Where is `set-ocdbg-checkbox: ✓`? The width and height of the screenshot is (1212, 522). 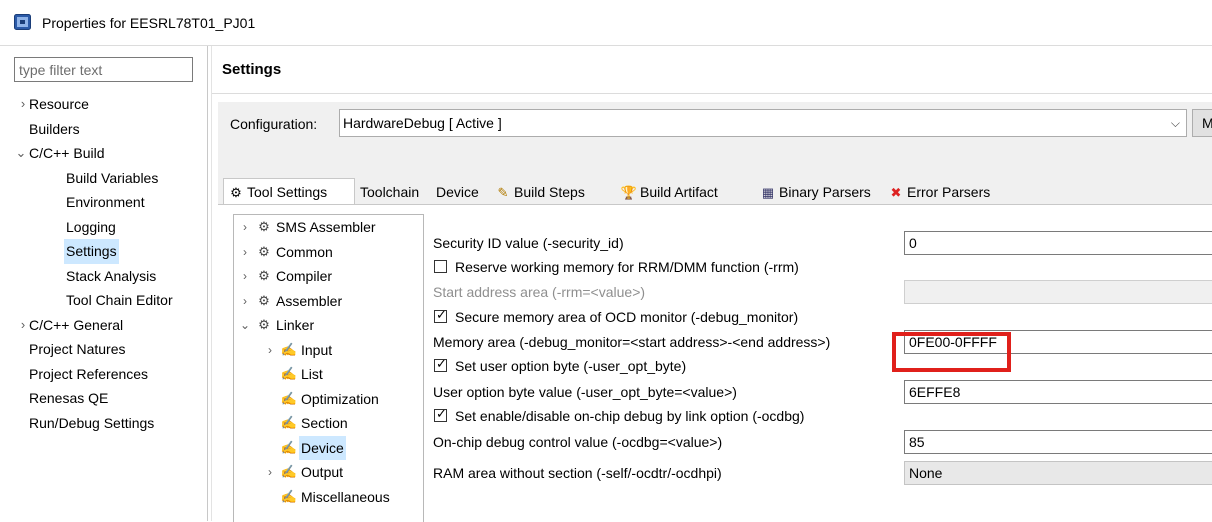
set-ocdbg-checkbox: ✓ is located at coordinates (440, 414).